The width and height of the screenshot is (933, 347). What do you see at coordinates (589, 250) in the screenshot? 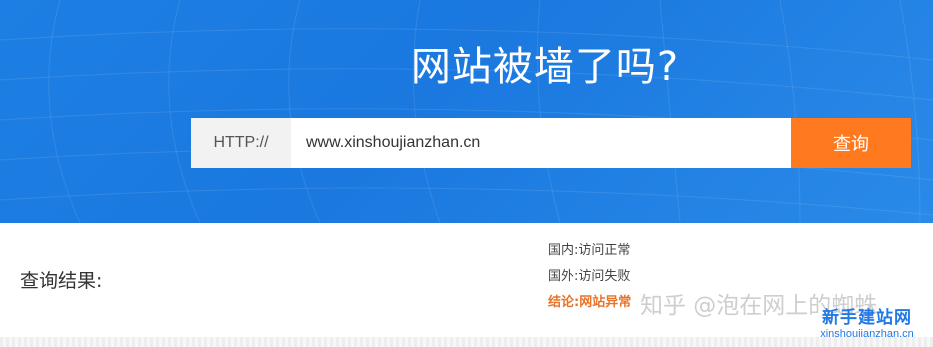
I see `result-domestic: 国内:访问正常` at bounding box center [589, 250].